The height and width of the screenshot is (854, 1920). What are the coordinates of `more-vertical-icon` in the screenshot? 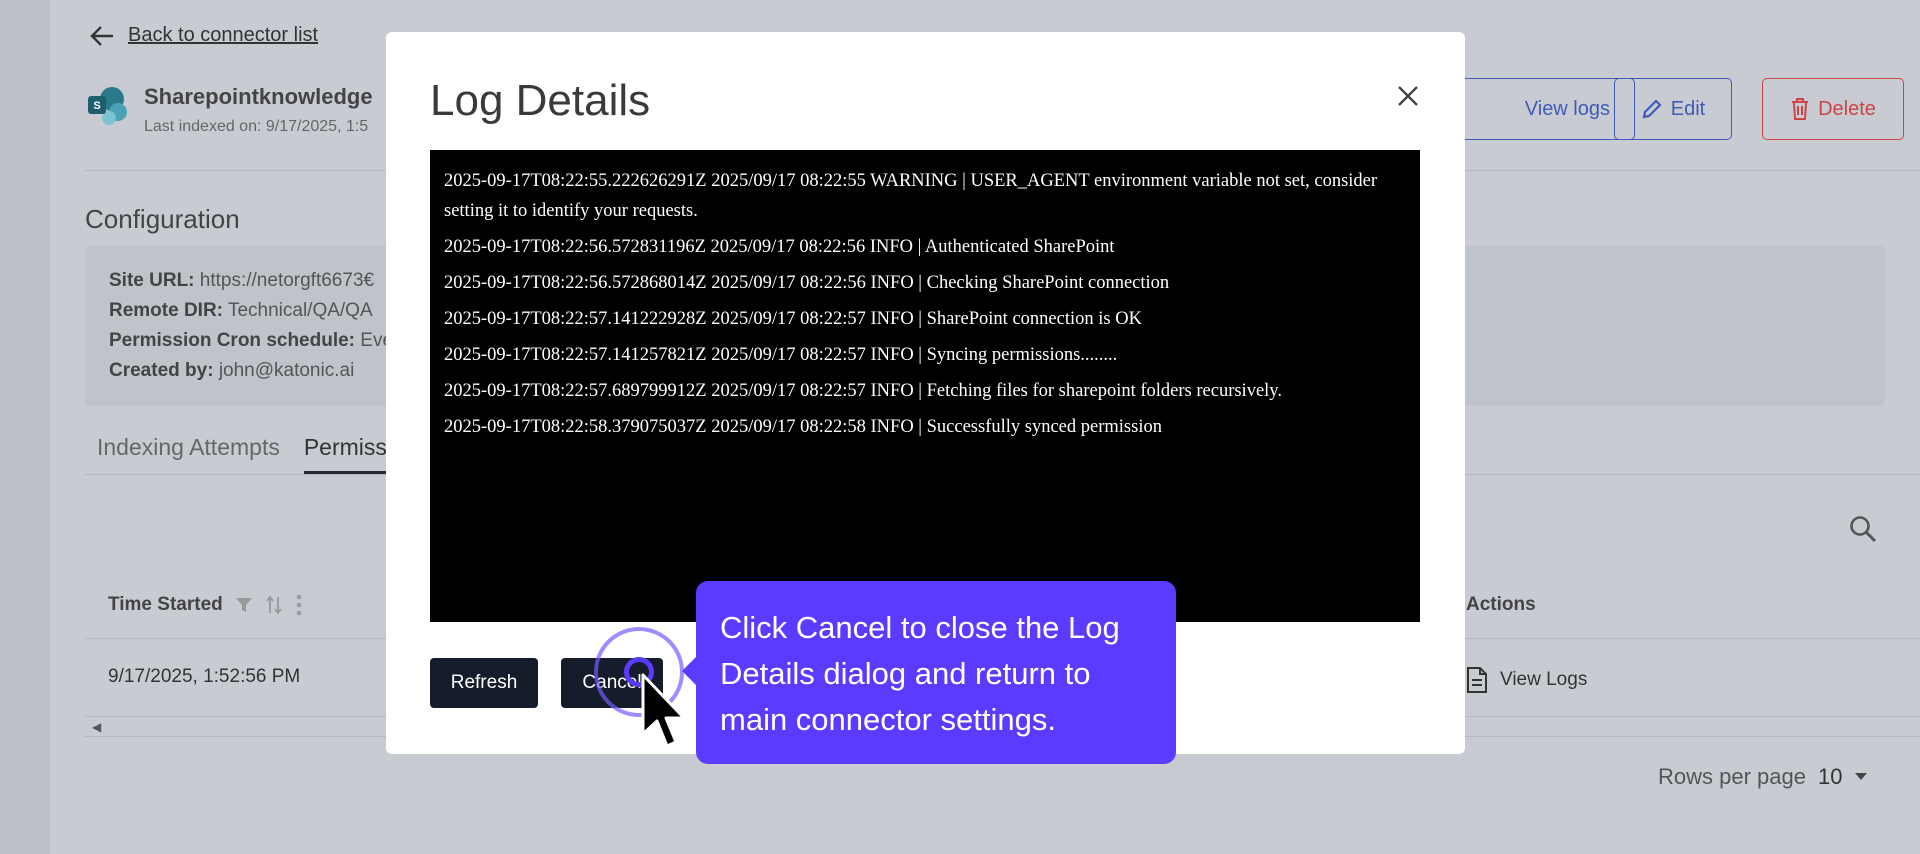 It's located at (299, 605).